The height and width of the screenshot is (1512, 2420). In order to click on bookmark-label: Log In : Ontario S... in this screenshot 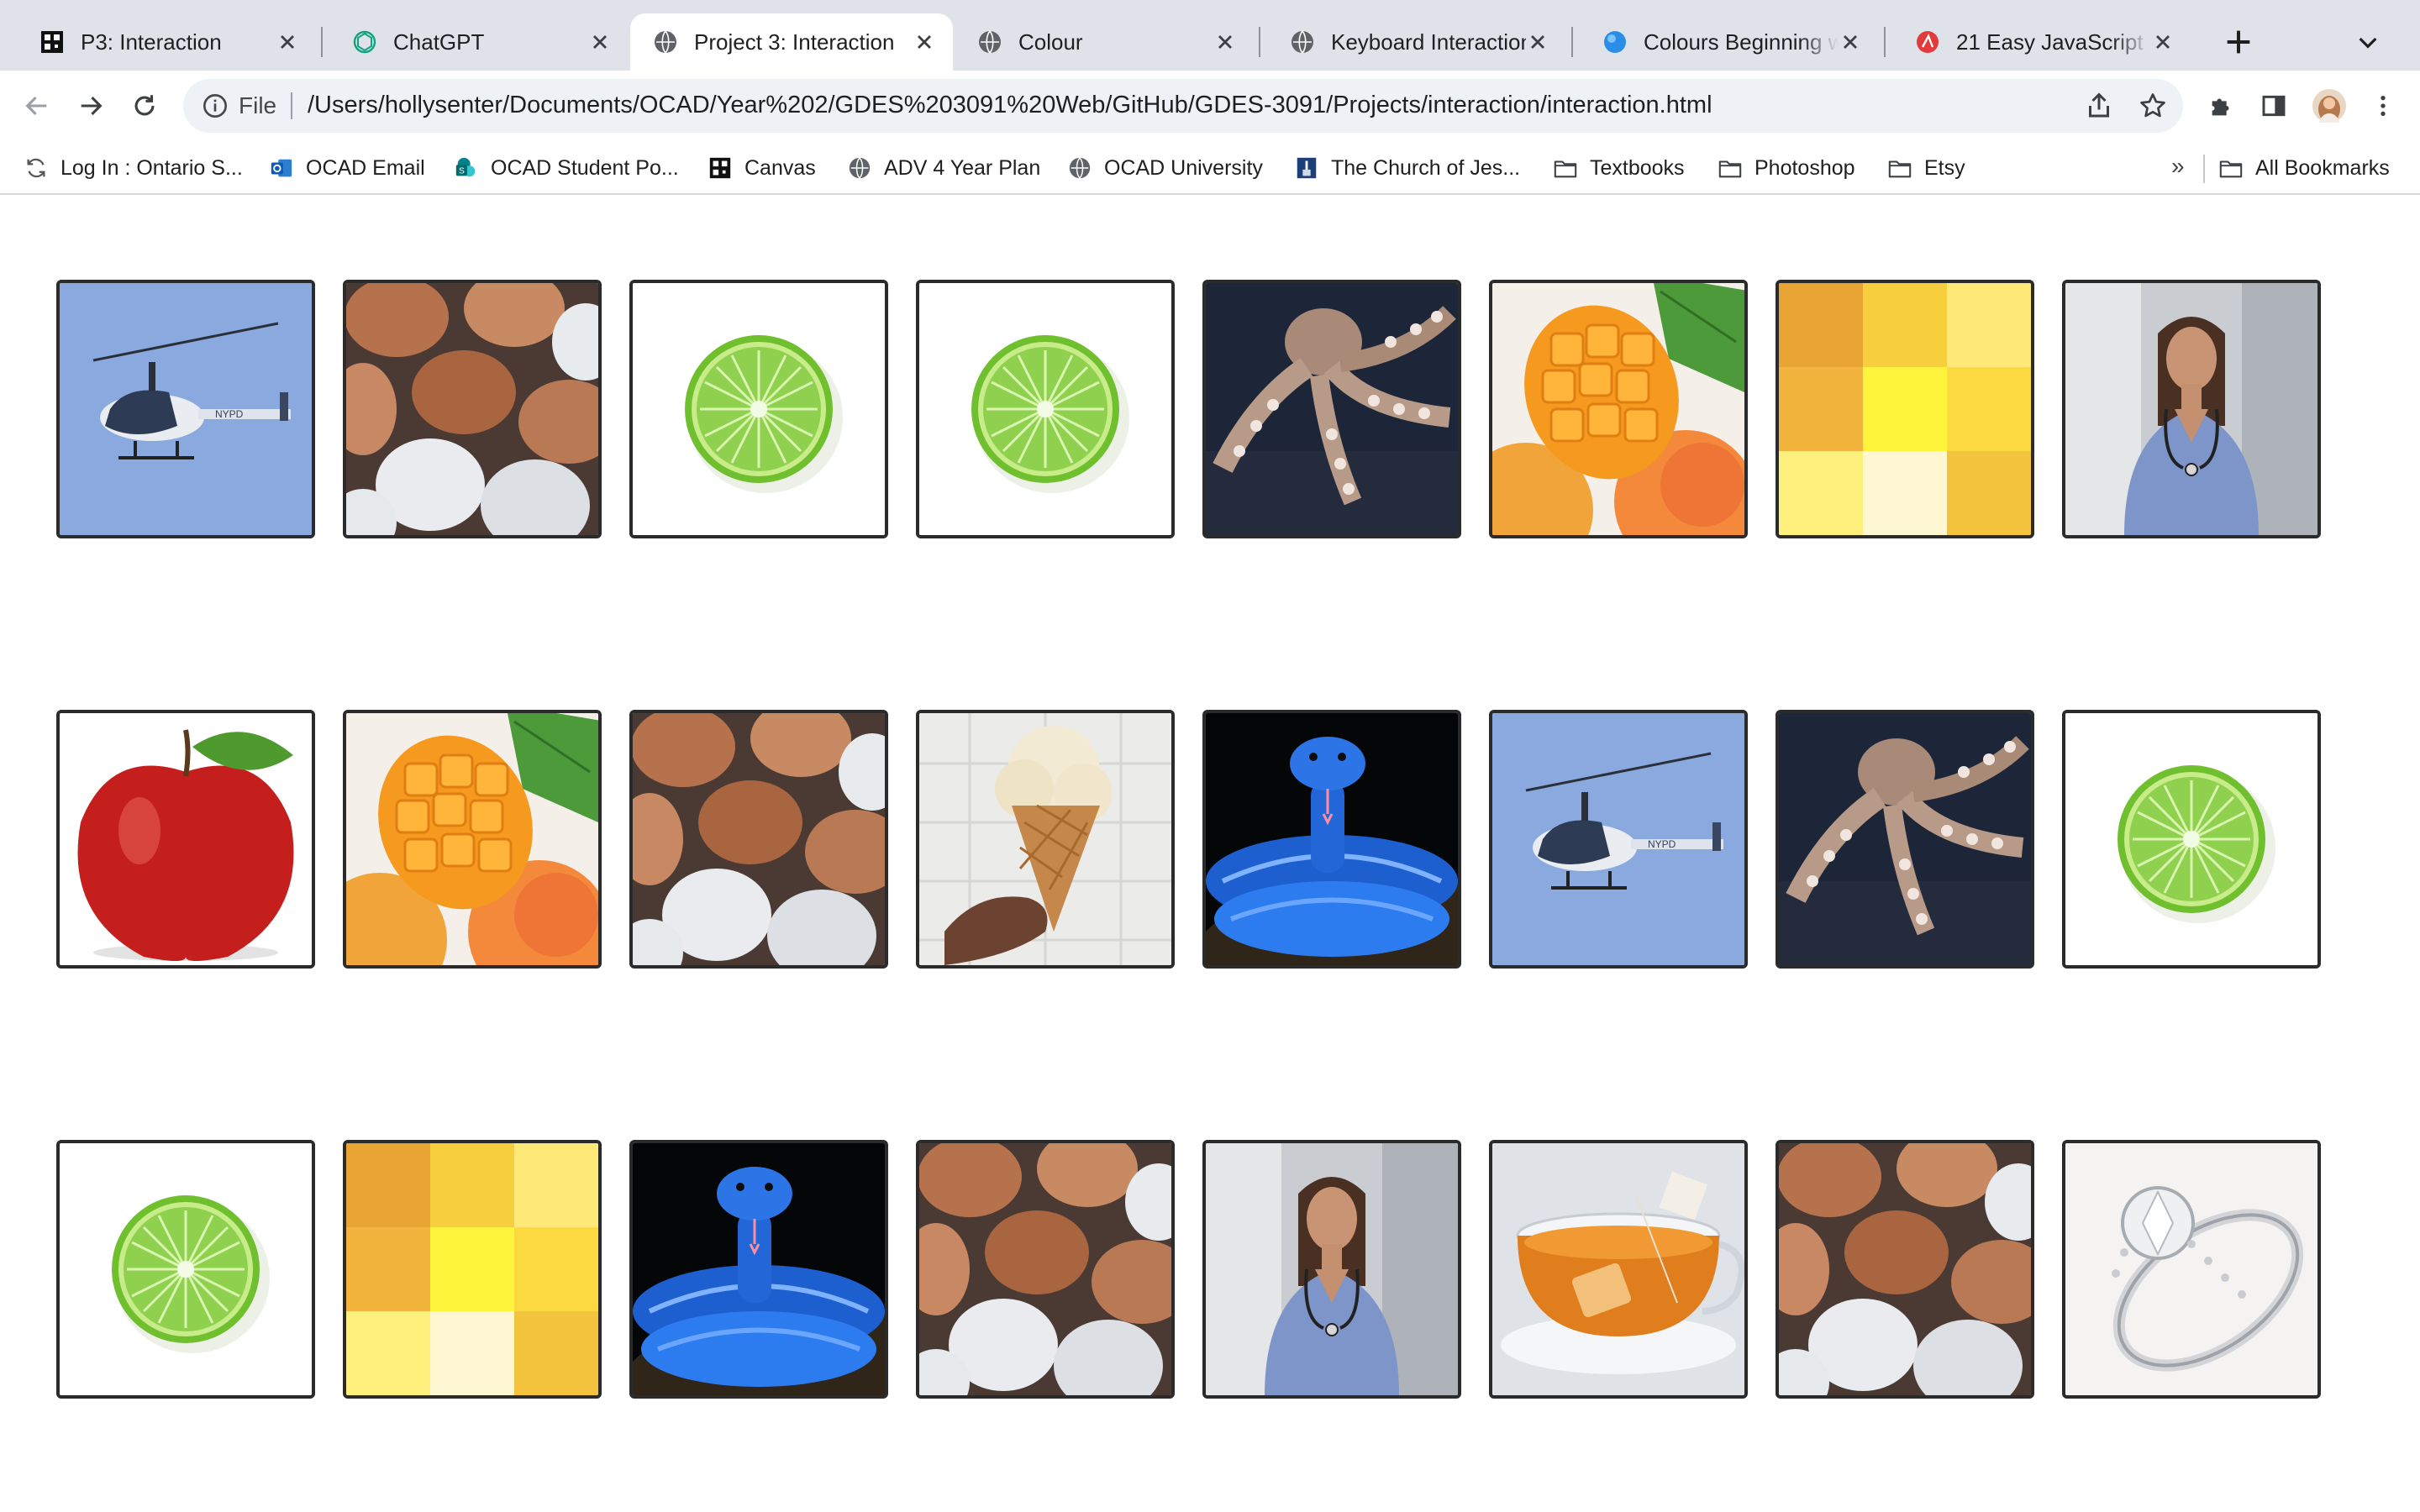, I will do `click(151, 167)`.